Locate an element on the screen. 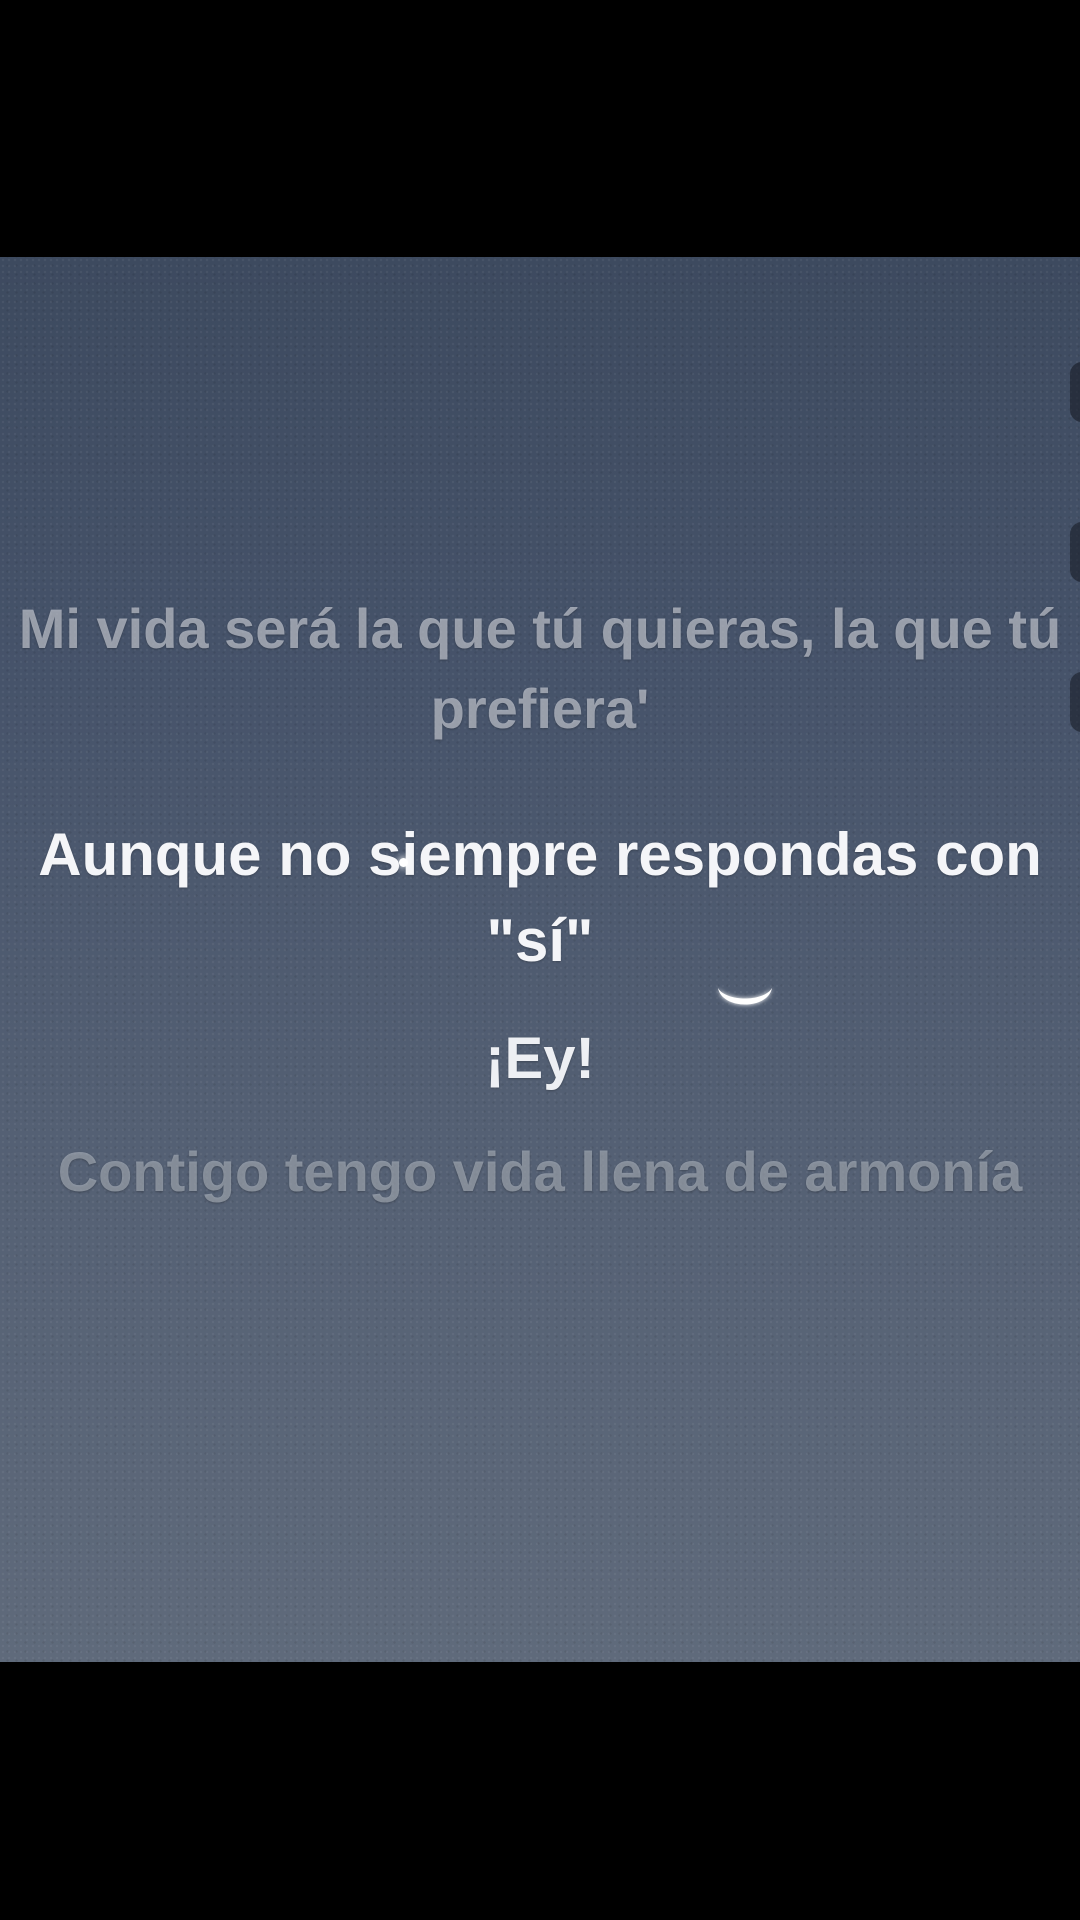 The height and width of the screenshot is (1920, 1080). lyric-line-current: Aunque no siempre respondas con "sí" is located at coordinates (540, 897).